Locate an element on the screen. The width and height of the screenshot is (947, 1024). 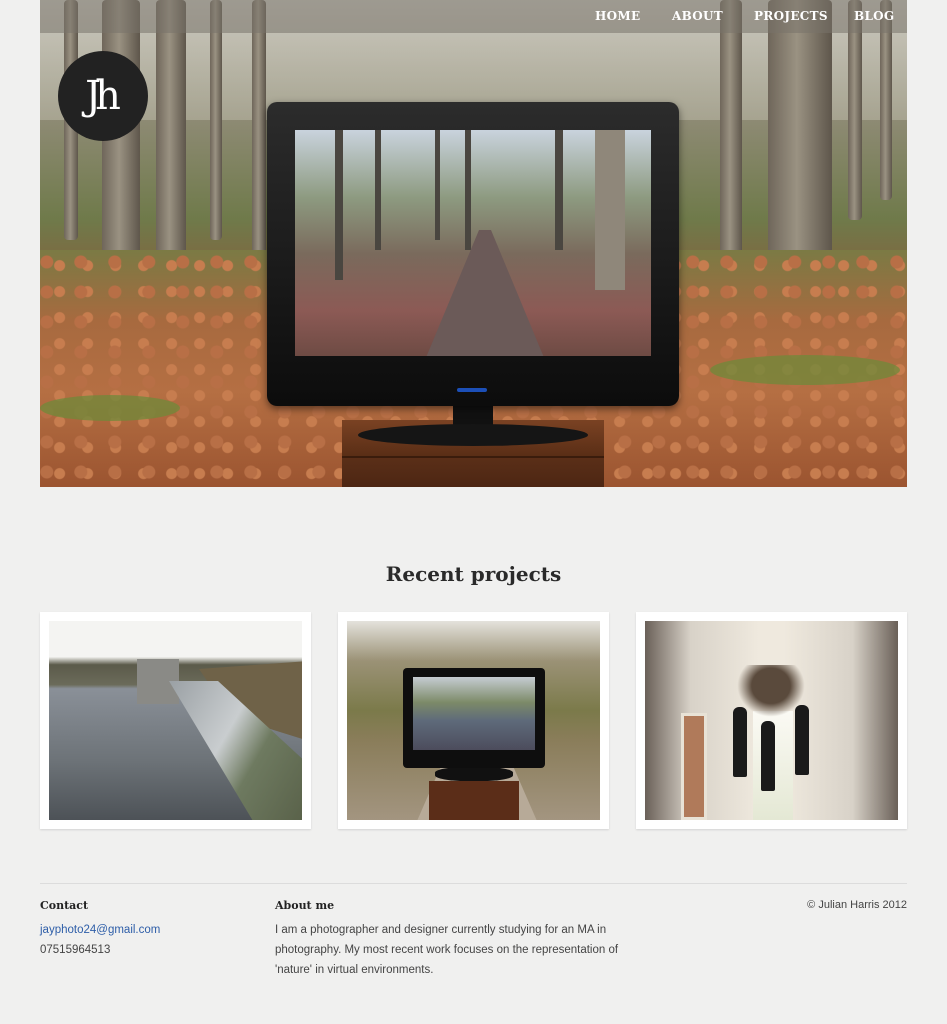
contact-phone: 07515964513 is located at coordinates (75, 950).